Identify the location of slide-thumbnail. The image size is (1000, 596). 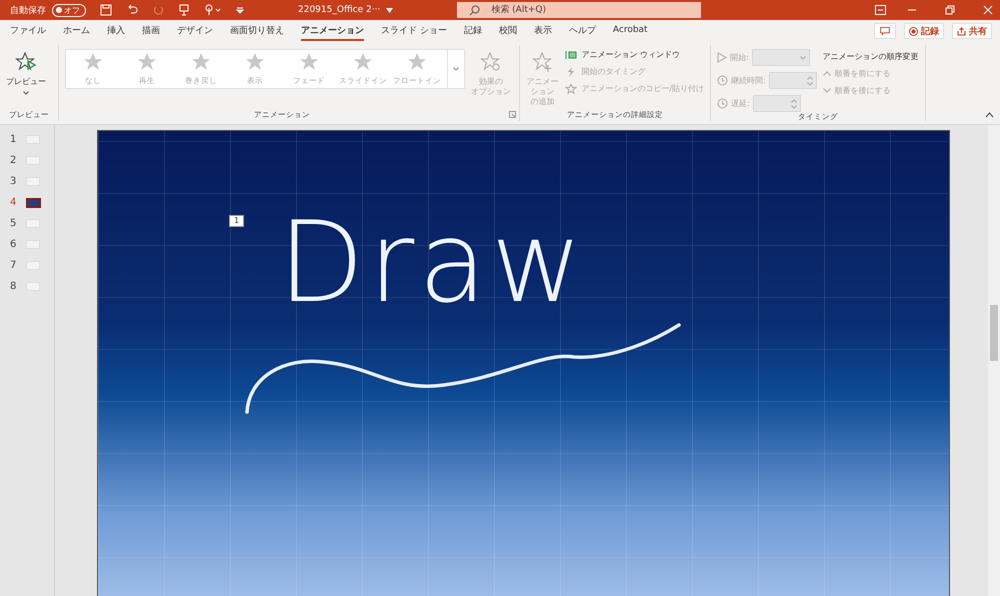
(33, 203).